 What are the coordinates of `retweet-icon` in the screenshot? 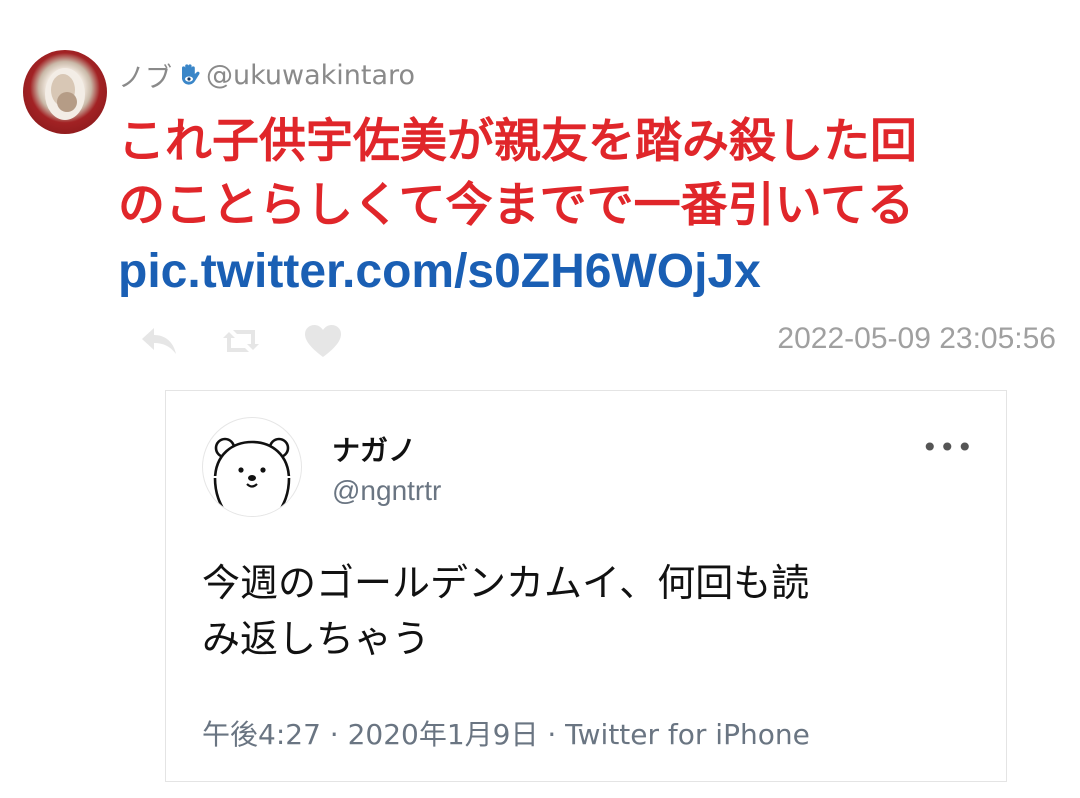 It's located at (241, 341).